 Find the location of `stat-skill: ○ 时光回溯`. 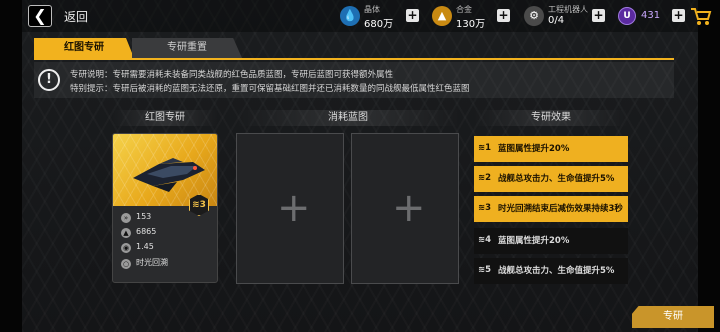

stat-skill: ○ 时光回溯 is located at coordinates (144, 263).